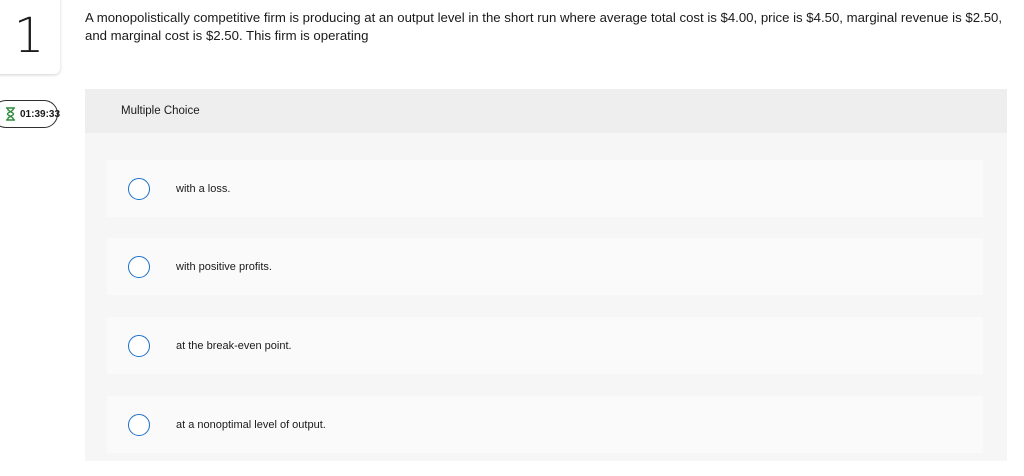  What do you see at coordinates (545, 345) in the screenshot?
I see `choice-option-3: at the break-even point.` at bounding box center [545, 345].